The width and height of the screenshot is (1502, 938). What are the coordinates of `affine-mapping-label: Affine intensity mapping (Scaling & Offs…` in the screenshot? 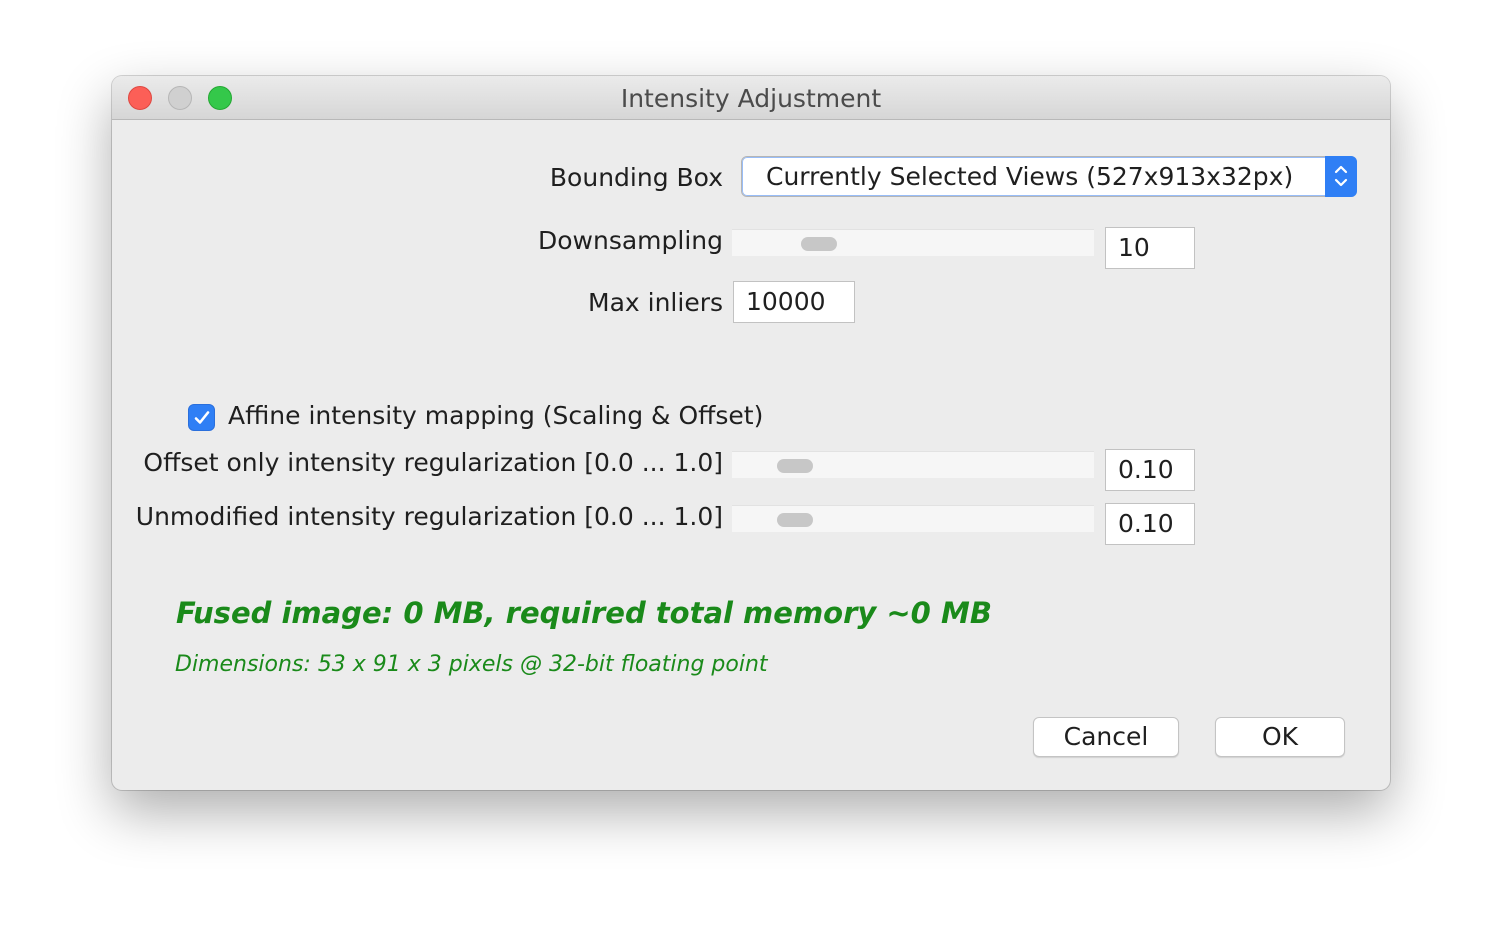 It's located at (496, 415).